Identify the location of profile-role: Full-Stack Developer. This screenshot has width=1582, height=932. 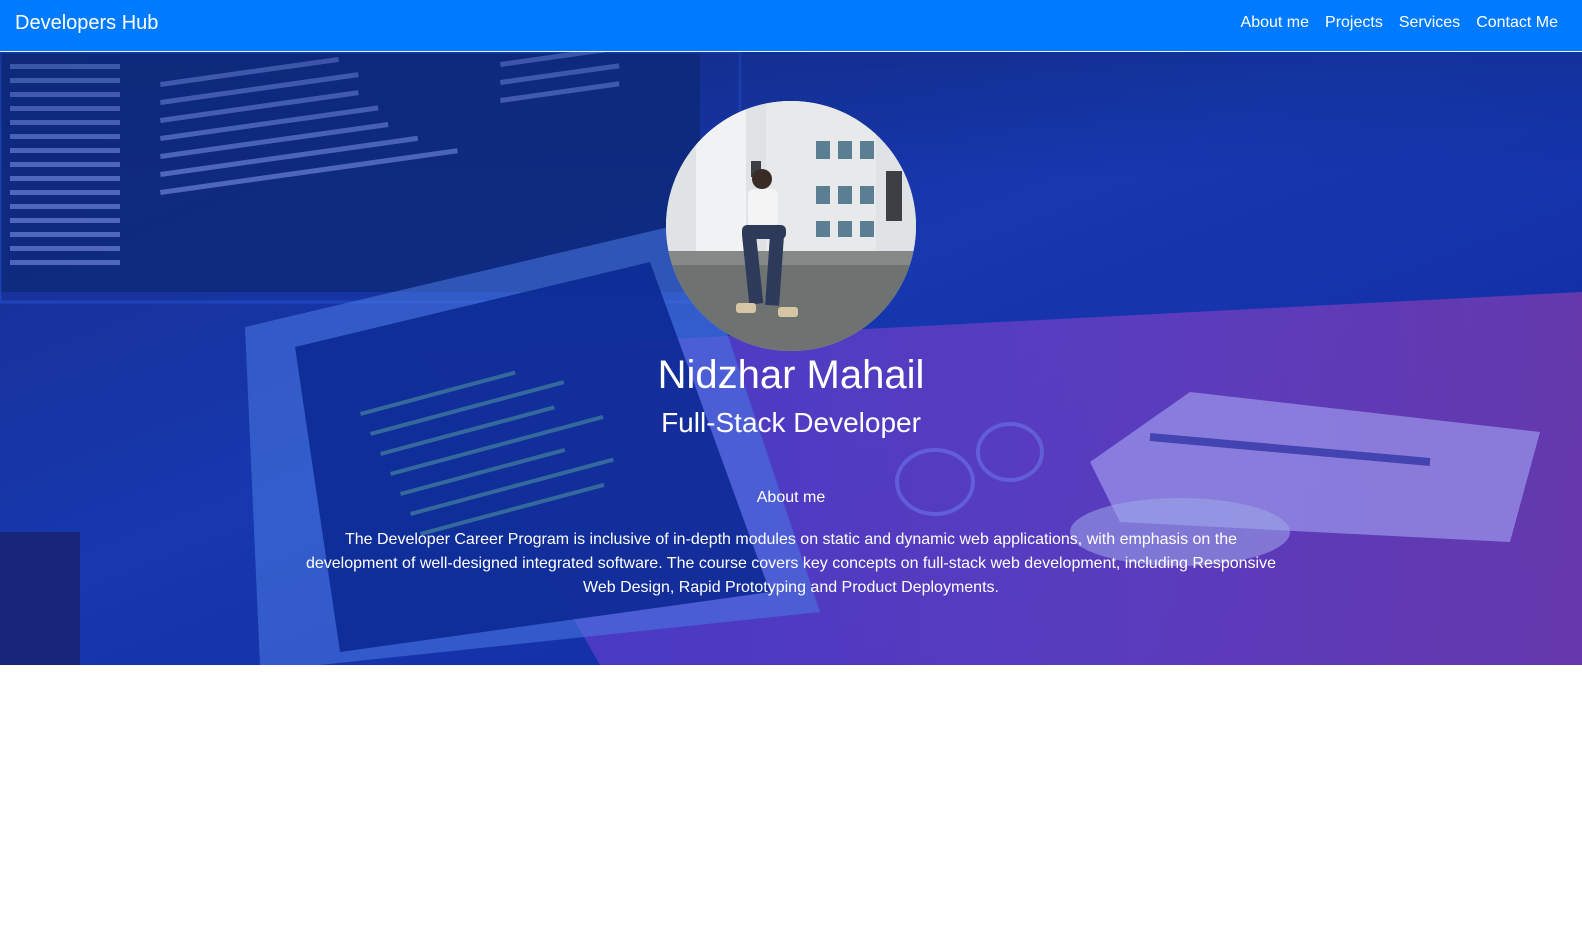
(791, 422).